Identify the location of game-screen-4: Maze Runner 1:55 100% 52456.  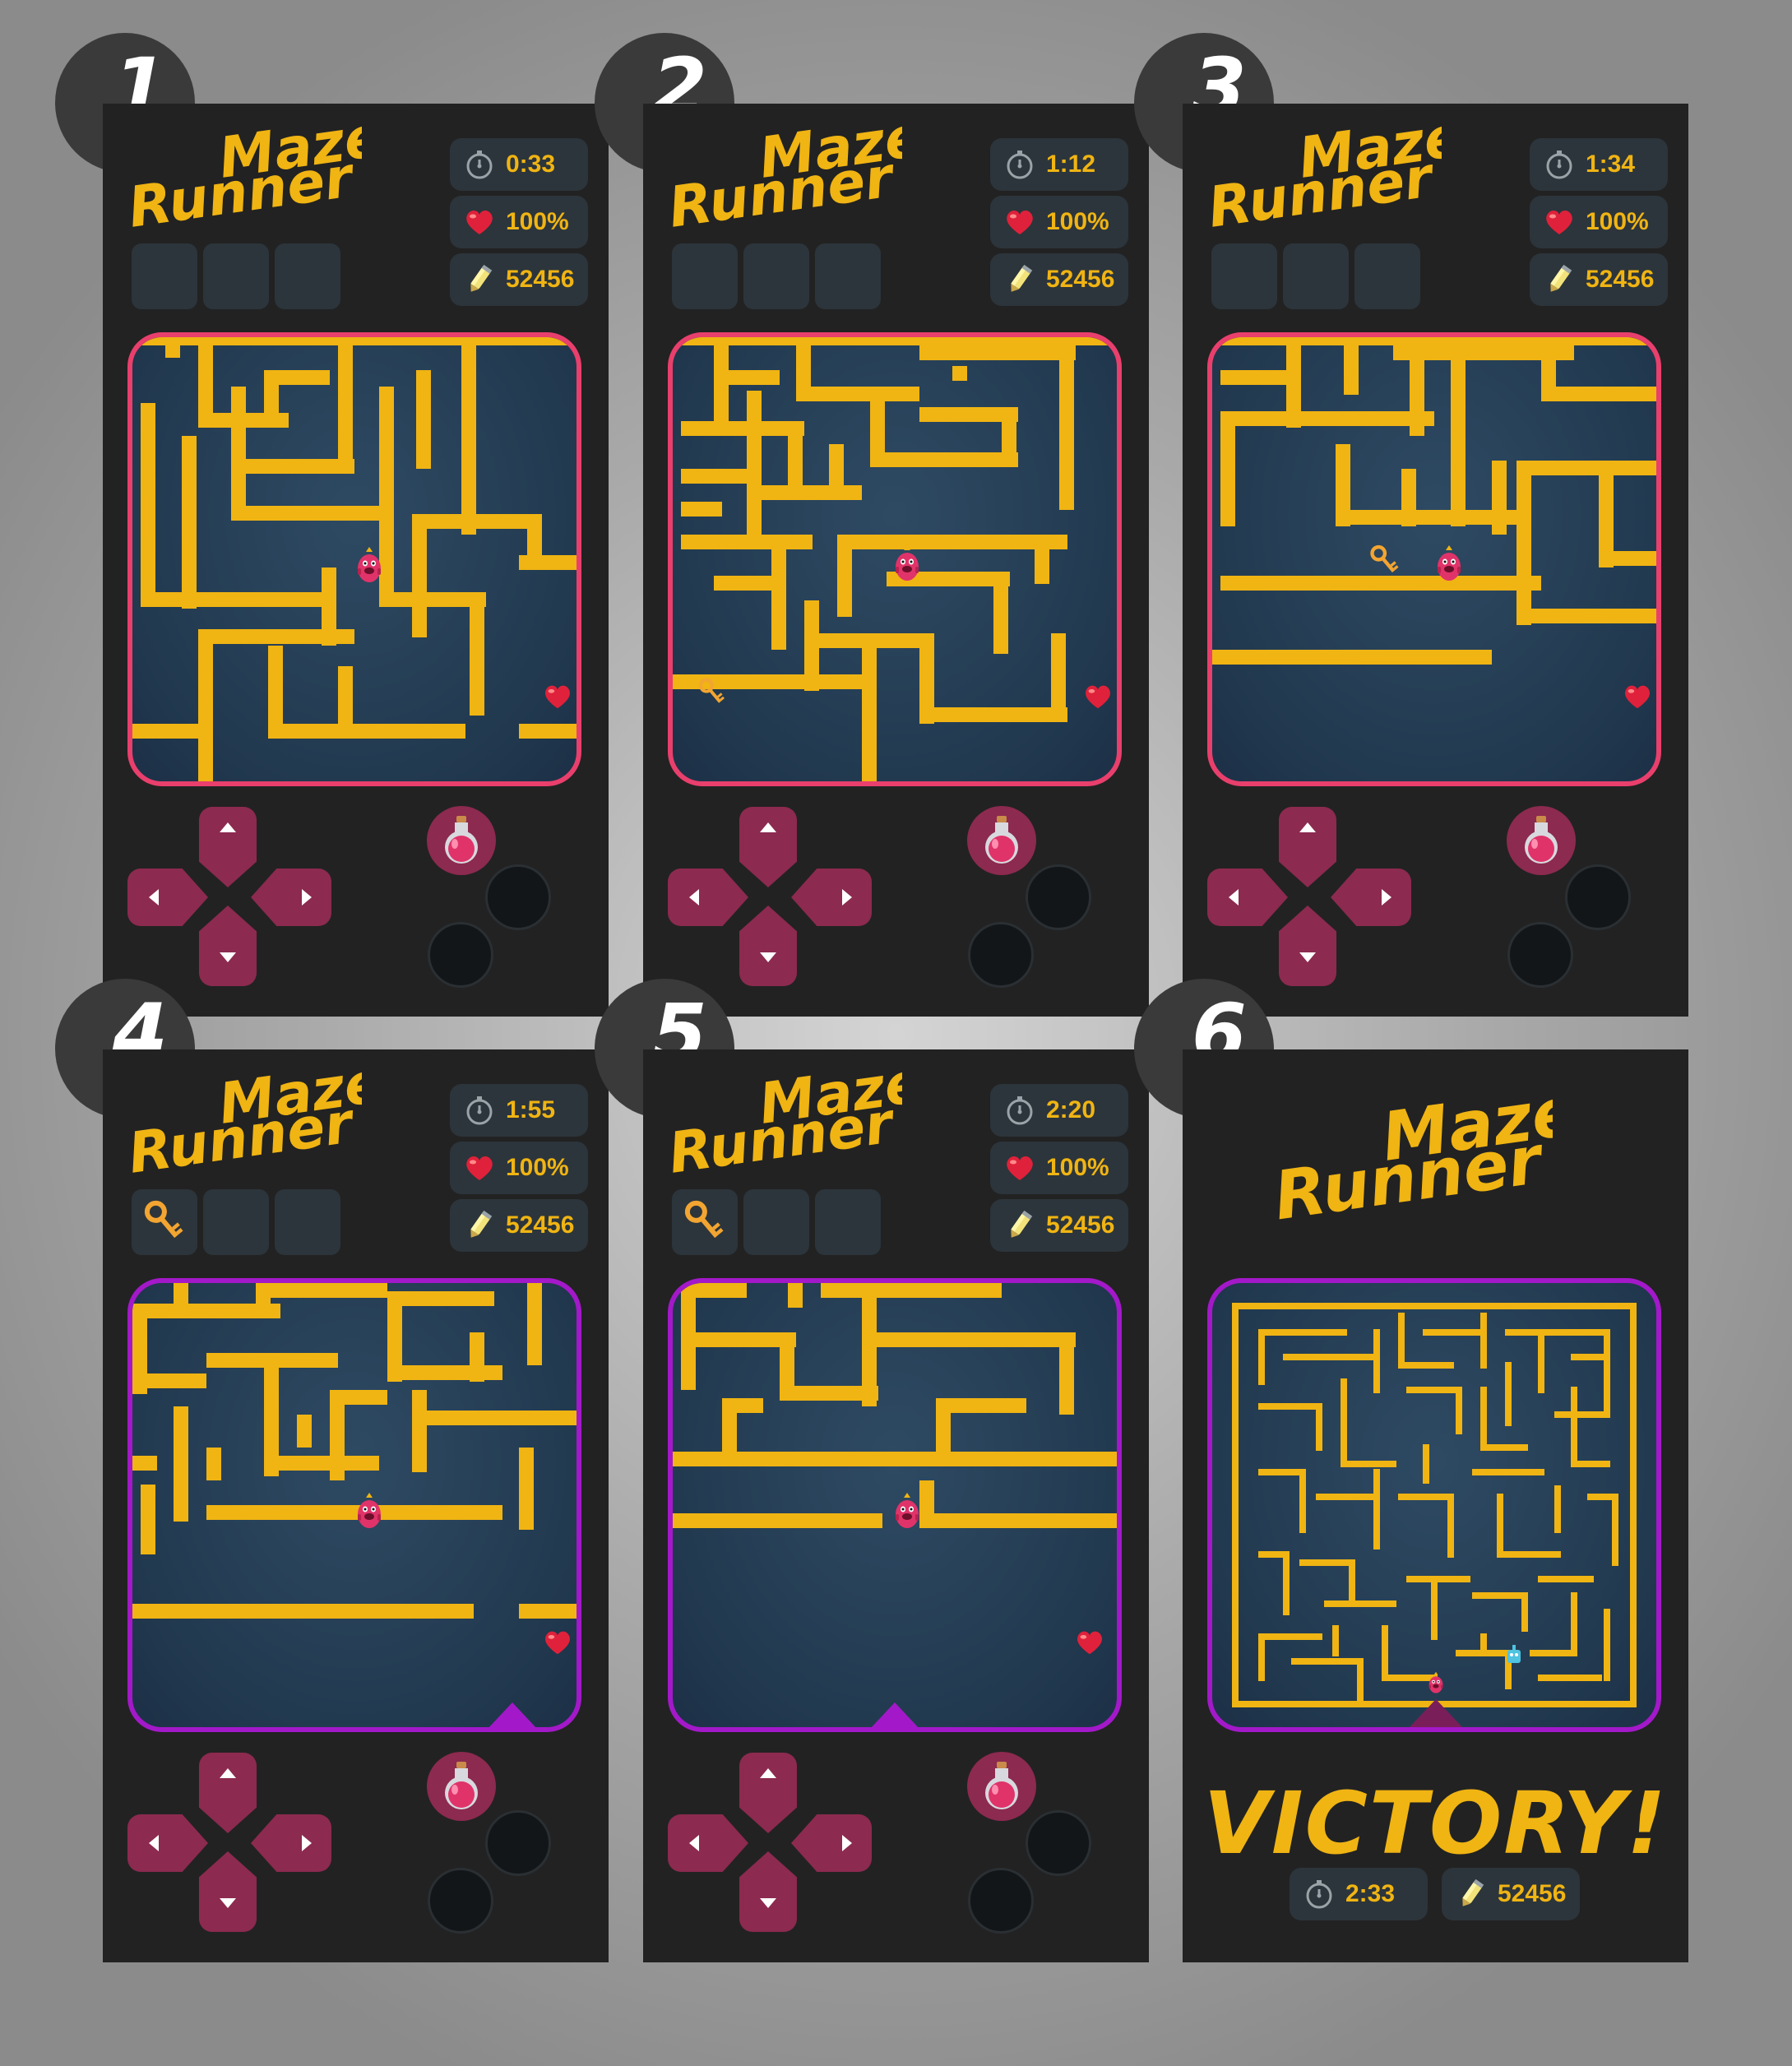
(356, 1505).